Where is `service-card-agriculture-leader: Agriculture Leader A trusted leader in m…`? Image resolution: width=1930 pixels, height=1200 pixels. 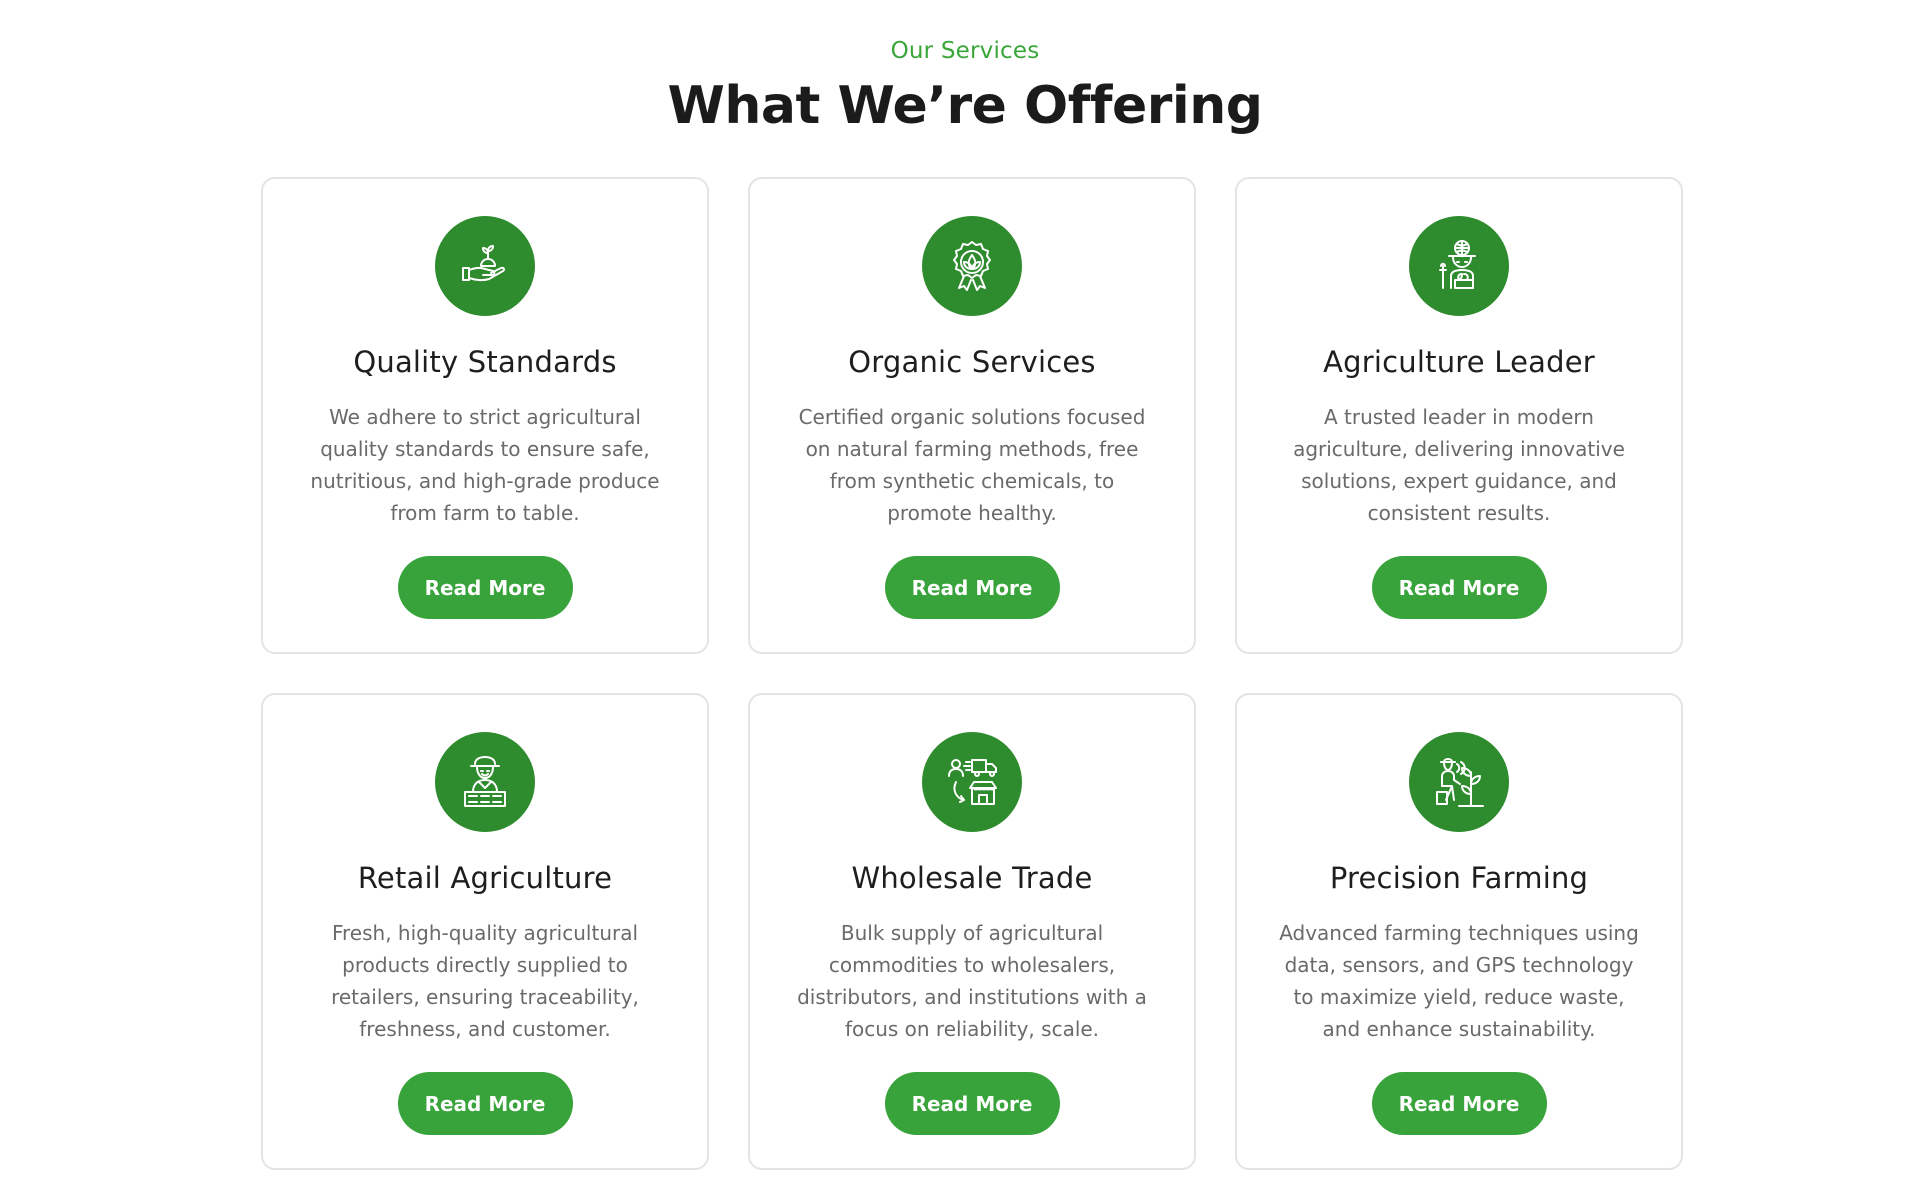
service-card-agriculture-leader: Agriculture Leader A trusted leader in m… is located at coordinates (1459, 415).